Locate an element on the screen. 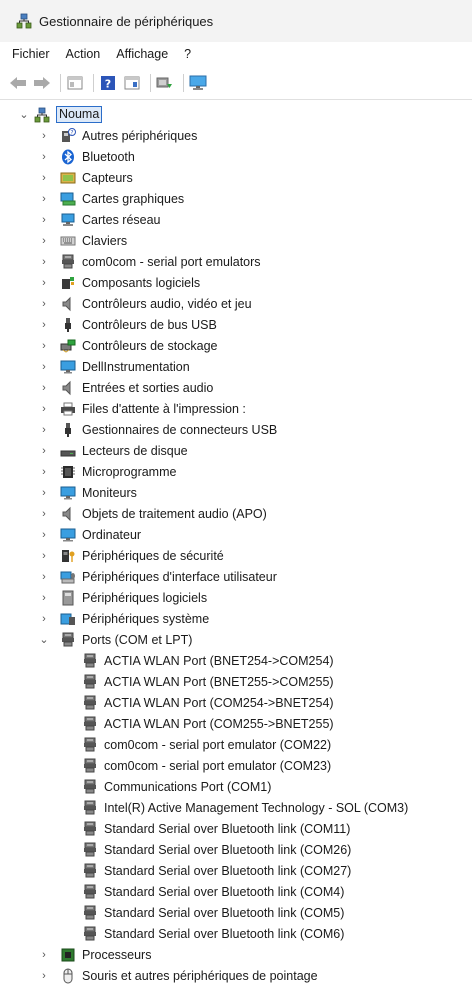 The image size is (472, 1006). tree-category: › Objets de traitement audio (APO) is located at coordinates (236, 513).